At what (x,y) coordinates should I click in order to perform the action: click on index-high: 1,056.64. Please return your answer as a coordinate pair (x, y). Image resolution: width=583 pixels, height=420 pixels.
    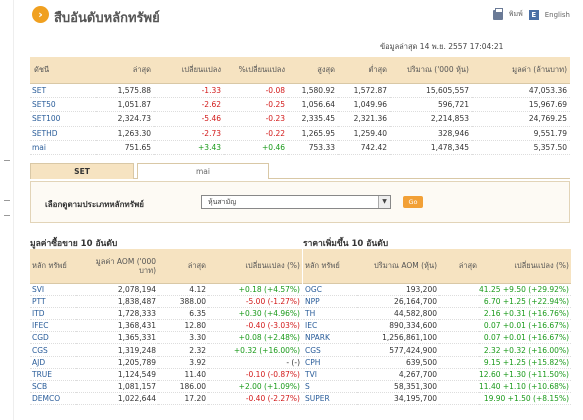
    Looking at the image, I should click on (313, 105).